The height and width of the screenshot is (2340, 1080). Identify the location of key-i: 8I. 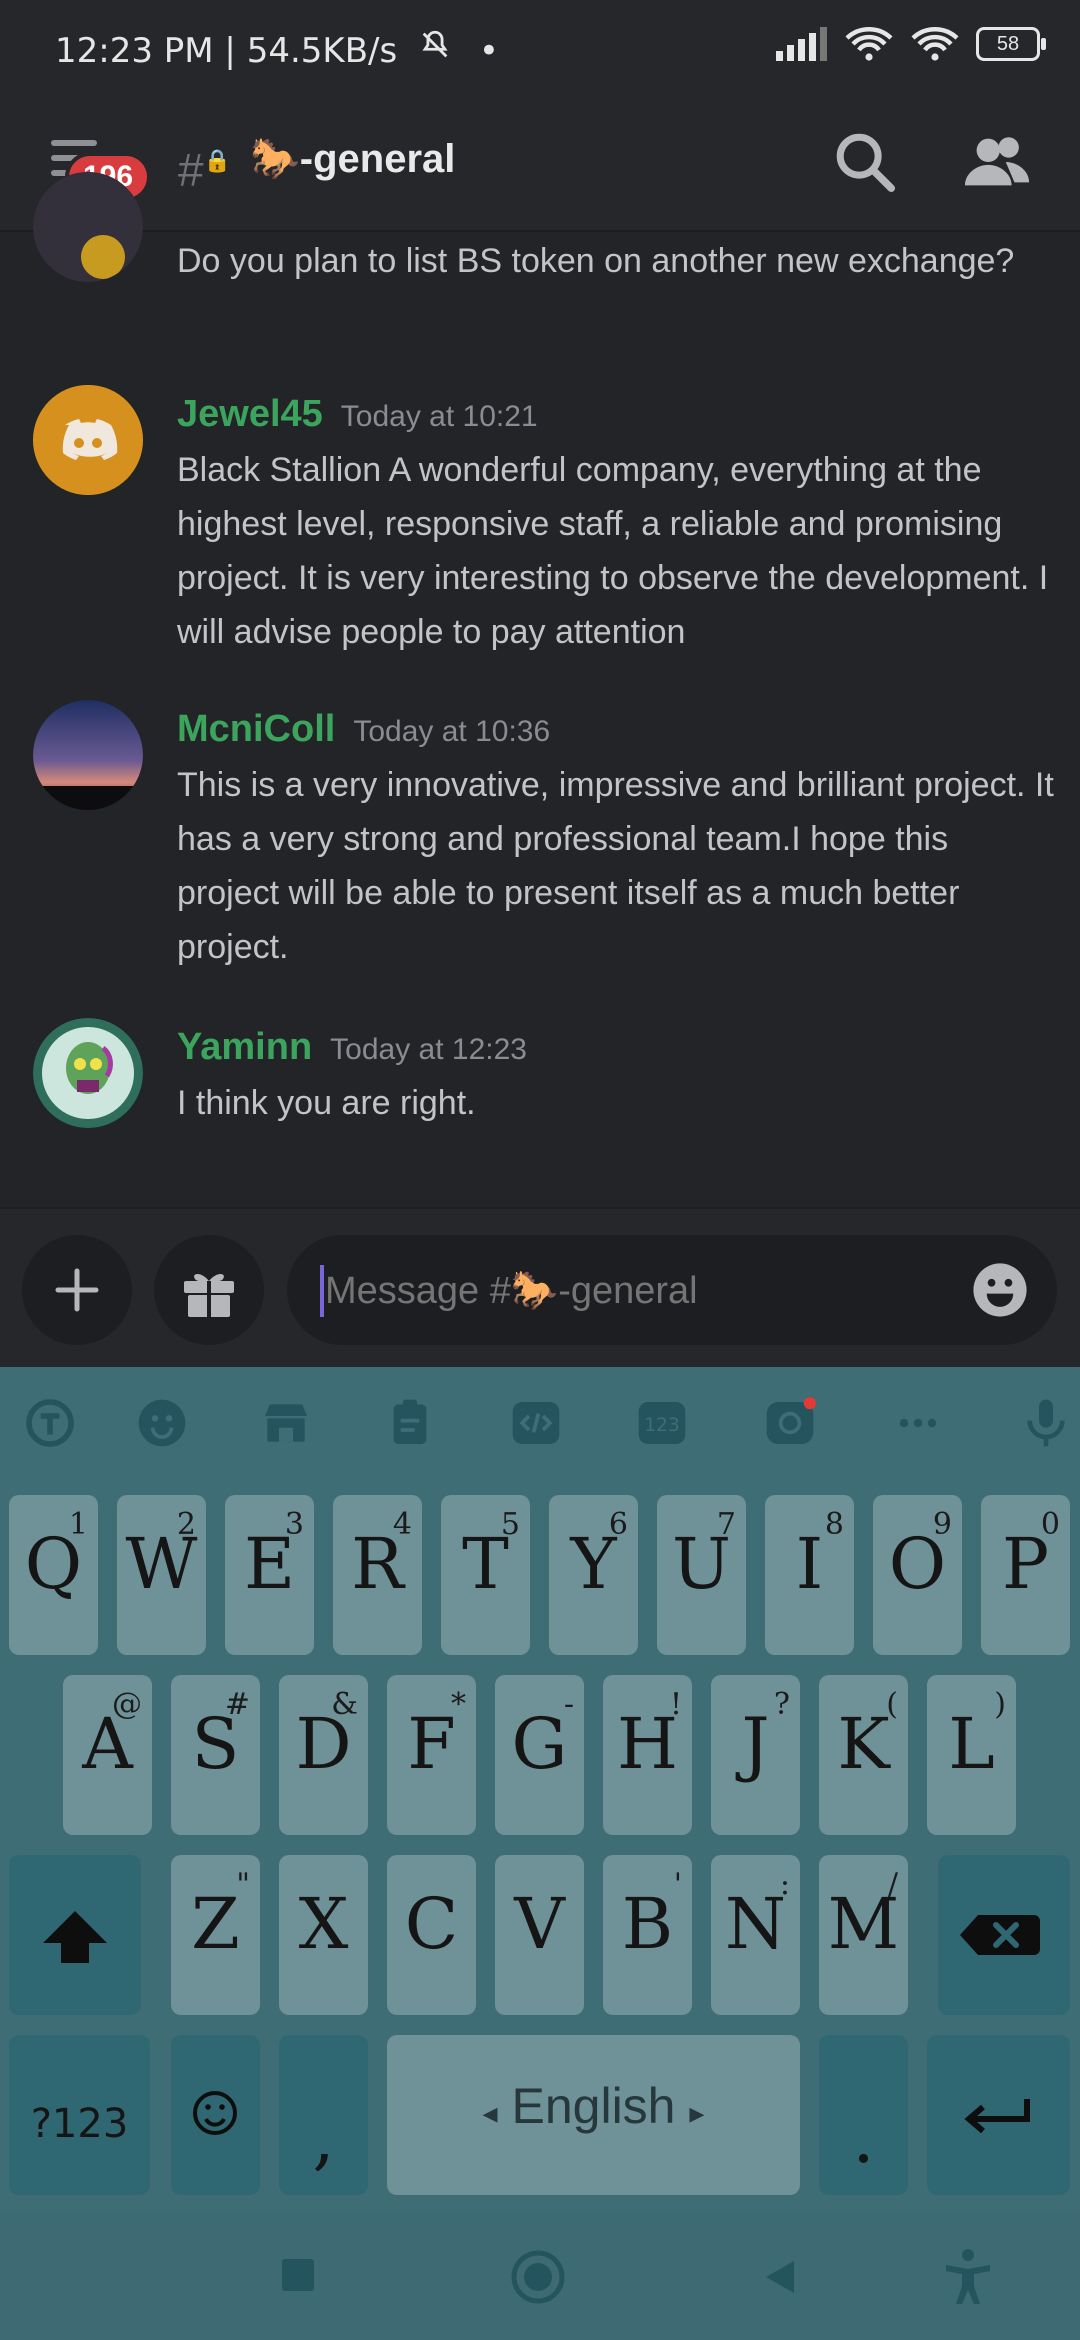
(809, 1575).